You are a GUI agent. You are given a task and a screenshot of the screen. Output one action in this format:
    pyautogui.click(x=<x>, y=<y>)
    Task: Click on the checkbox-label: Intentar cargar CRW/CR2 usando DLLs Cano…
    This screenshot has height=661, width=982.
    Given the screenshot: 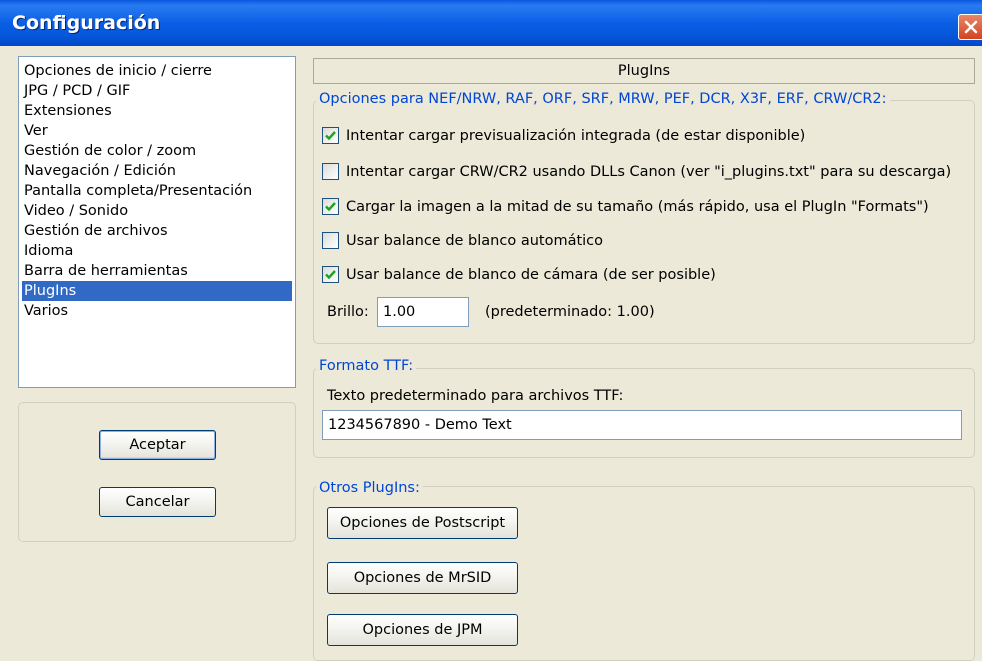 What is the action you would take?
    pyautogui.click(x=649, y=172)
    